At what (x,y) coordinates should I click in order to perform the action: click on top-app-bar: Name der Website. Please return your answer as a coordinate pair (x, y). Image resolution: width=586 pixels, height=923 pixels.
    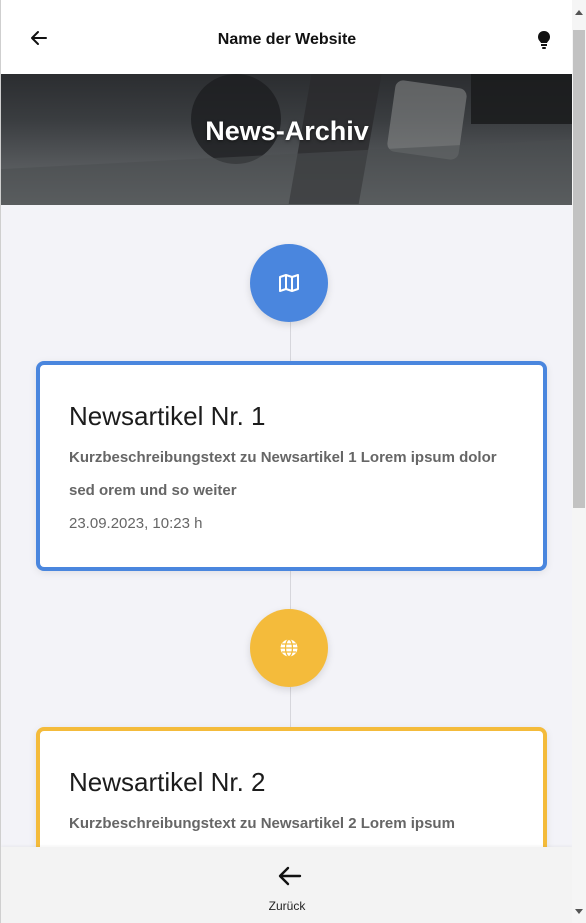
    Looking at the image, I should click on (286, 37).